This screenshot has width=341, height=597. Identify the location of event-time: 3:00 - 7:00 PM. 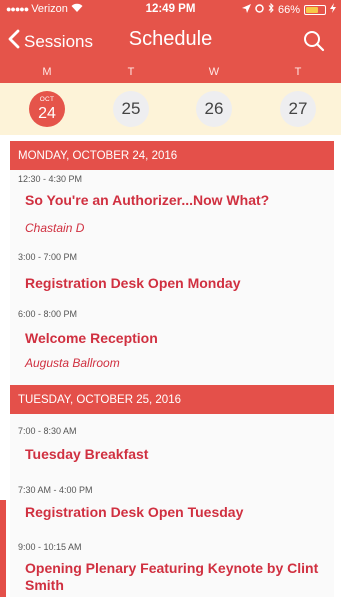
(48, 257).